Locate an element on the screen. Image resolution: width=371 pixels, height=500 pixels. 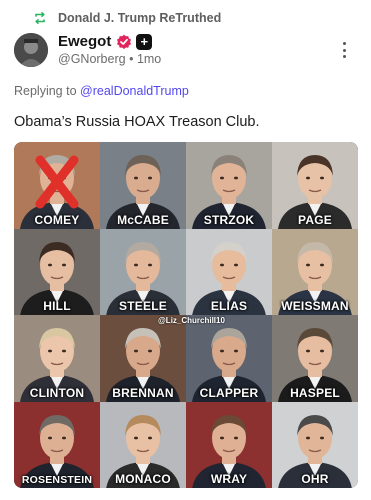
portrait-label: MONACO is located at coordinates (143, 479).